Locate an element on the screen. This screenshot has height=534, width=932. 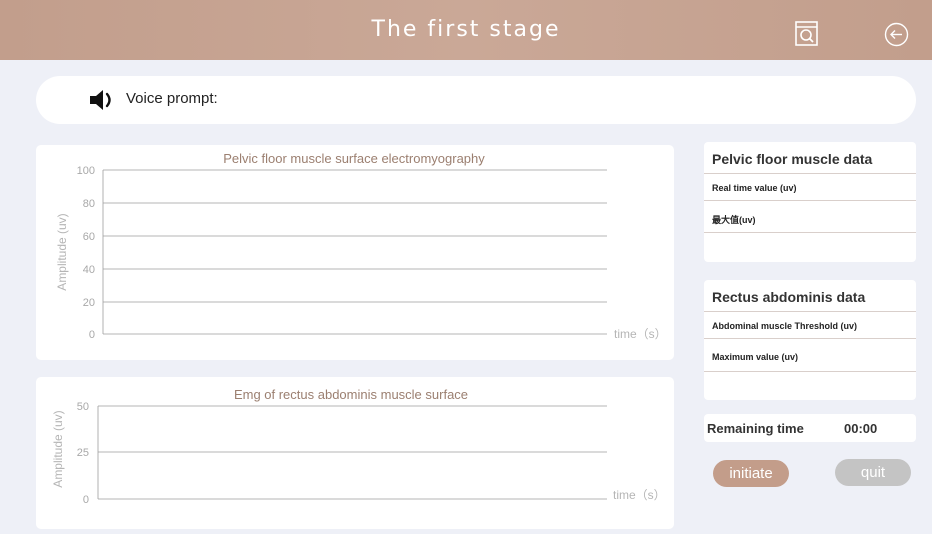
report-search-icon is located at coordinates (806, 33).